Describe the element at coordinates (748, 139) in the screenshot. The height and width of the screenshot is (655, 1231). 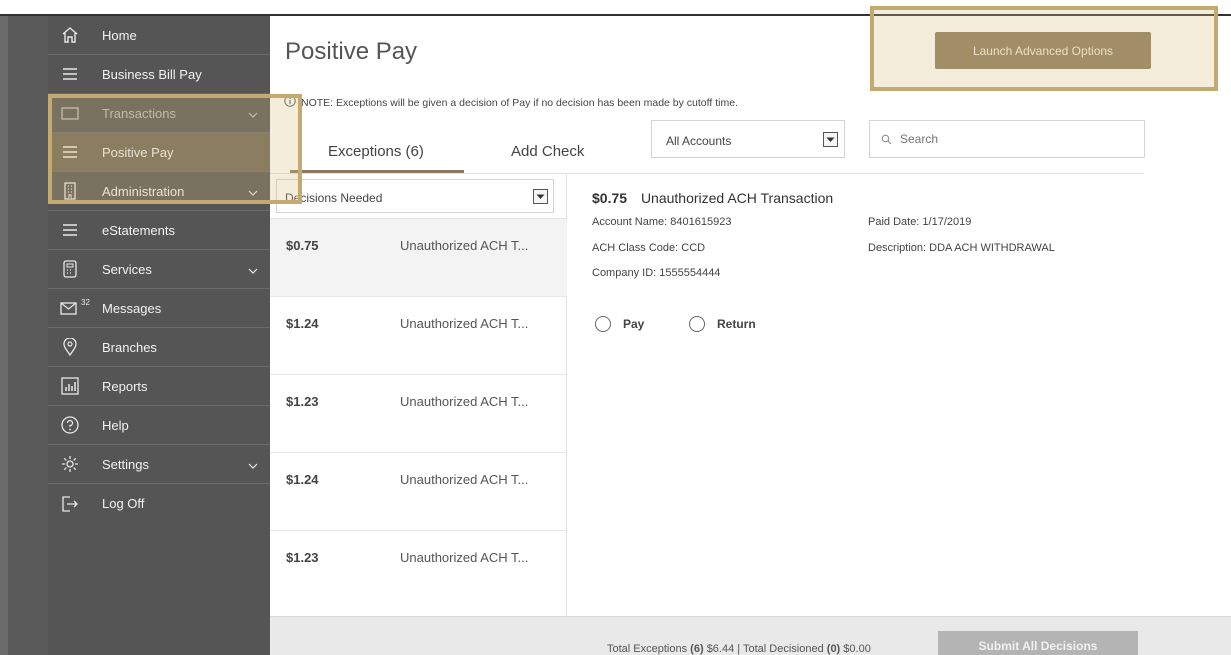
I see `account-select: All Accounts` at that location.